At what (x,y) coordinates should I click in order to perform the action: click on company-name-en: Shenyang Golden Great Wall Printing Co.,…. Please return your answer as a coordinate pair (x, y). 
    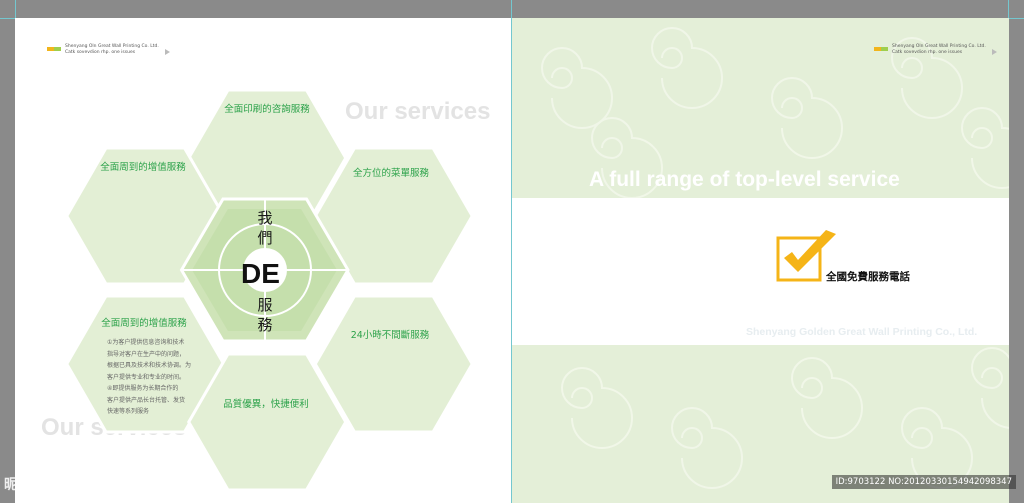
    Looking at the image, I should click on (862, 332).